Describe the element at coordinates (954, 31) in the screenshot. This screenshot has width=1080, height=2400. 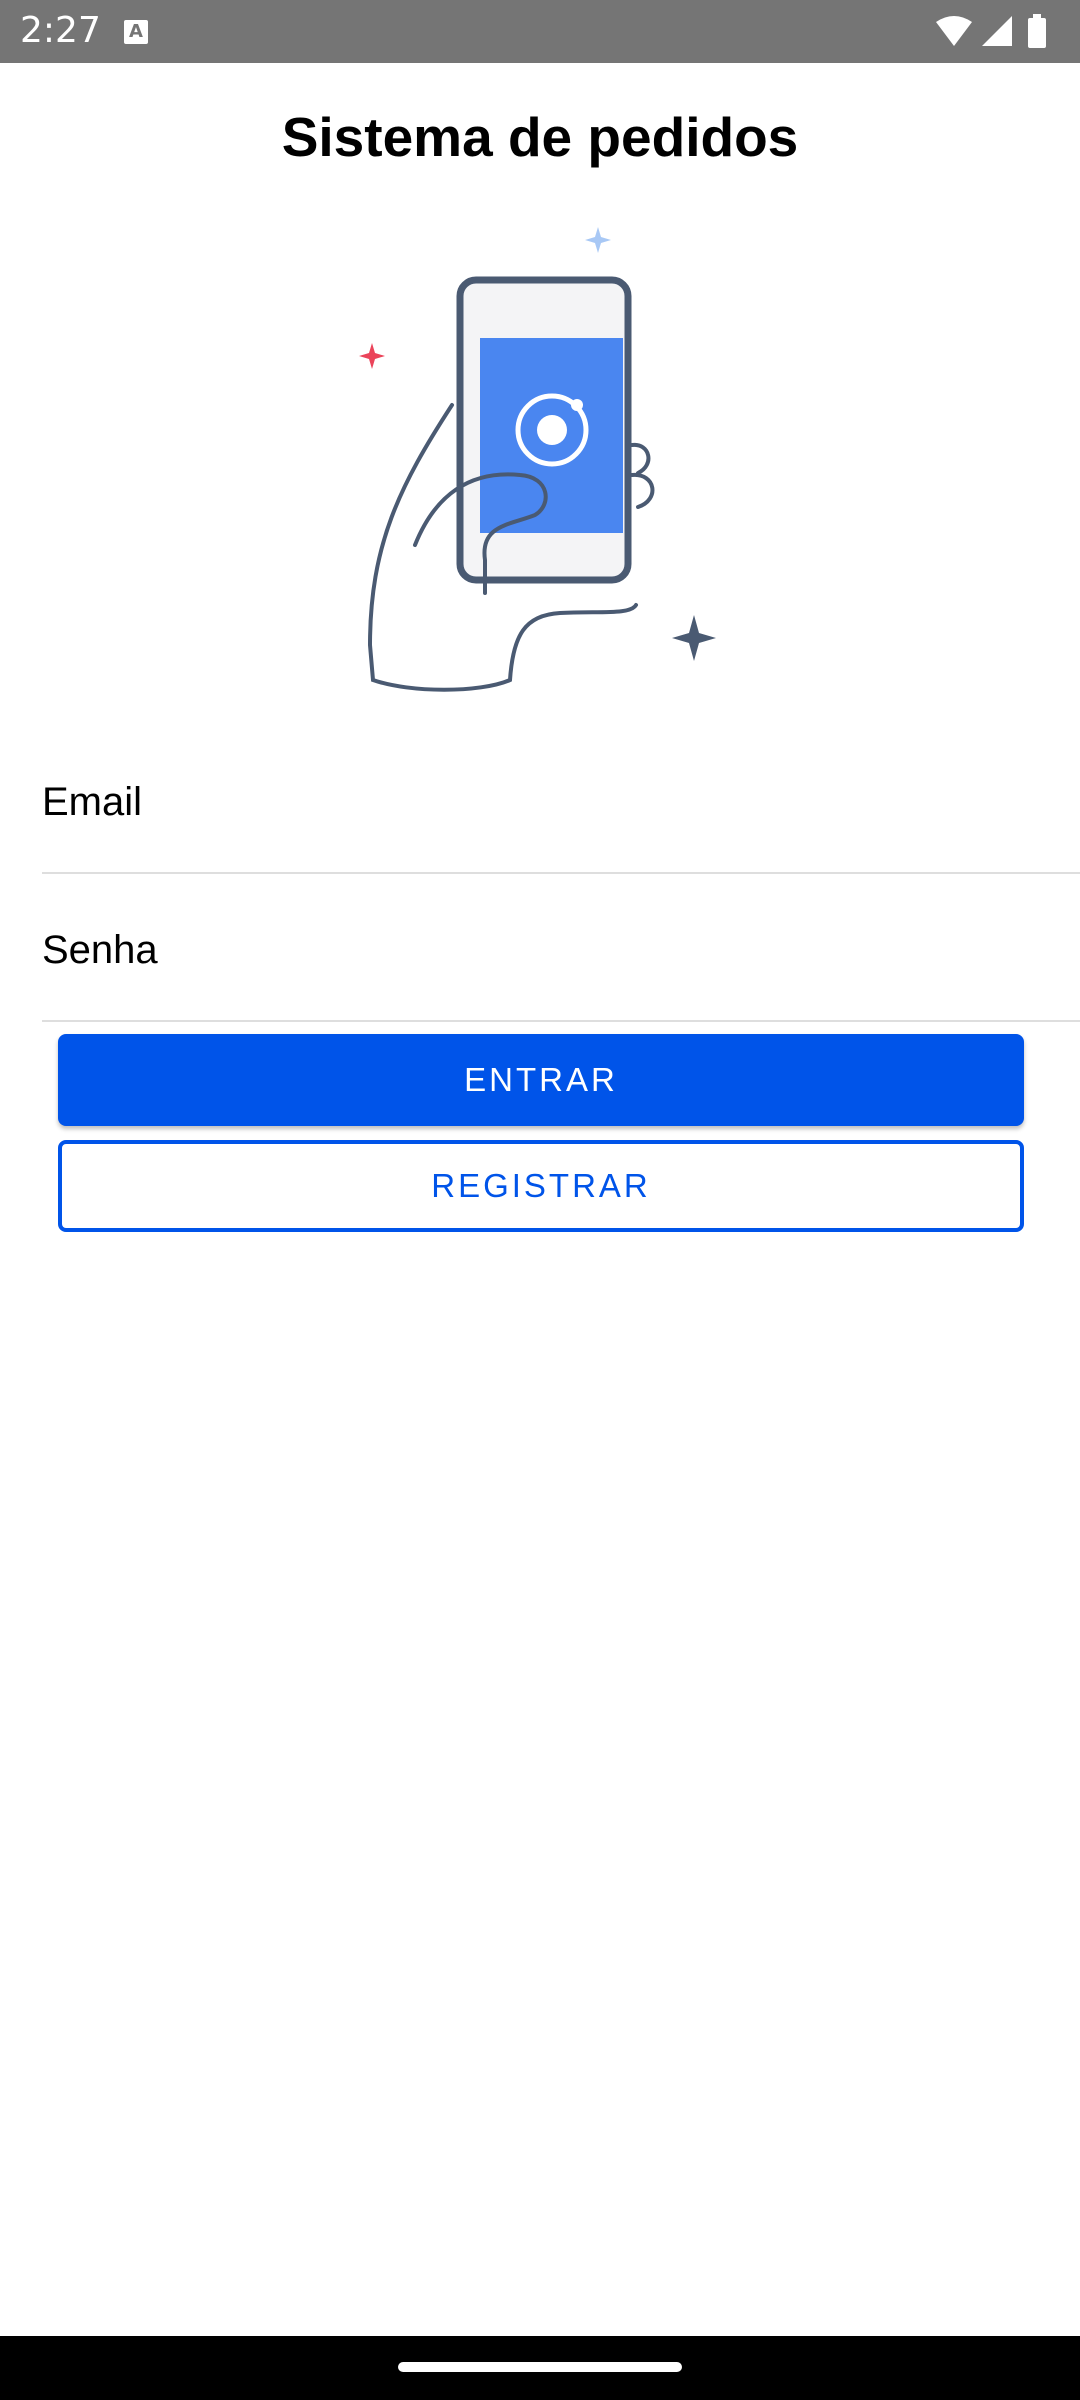
I see `wifi-icon` at that location.